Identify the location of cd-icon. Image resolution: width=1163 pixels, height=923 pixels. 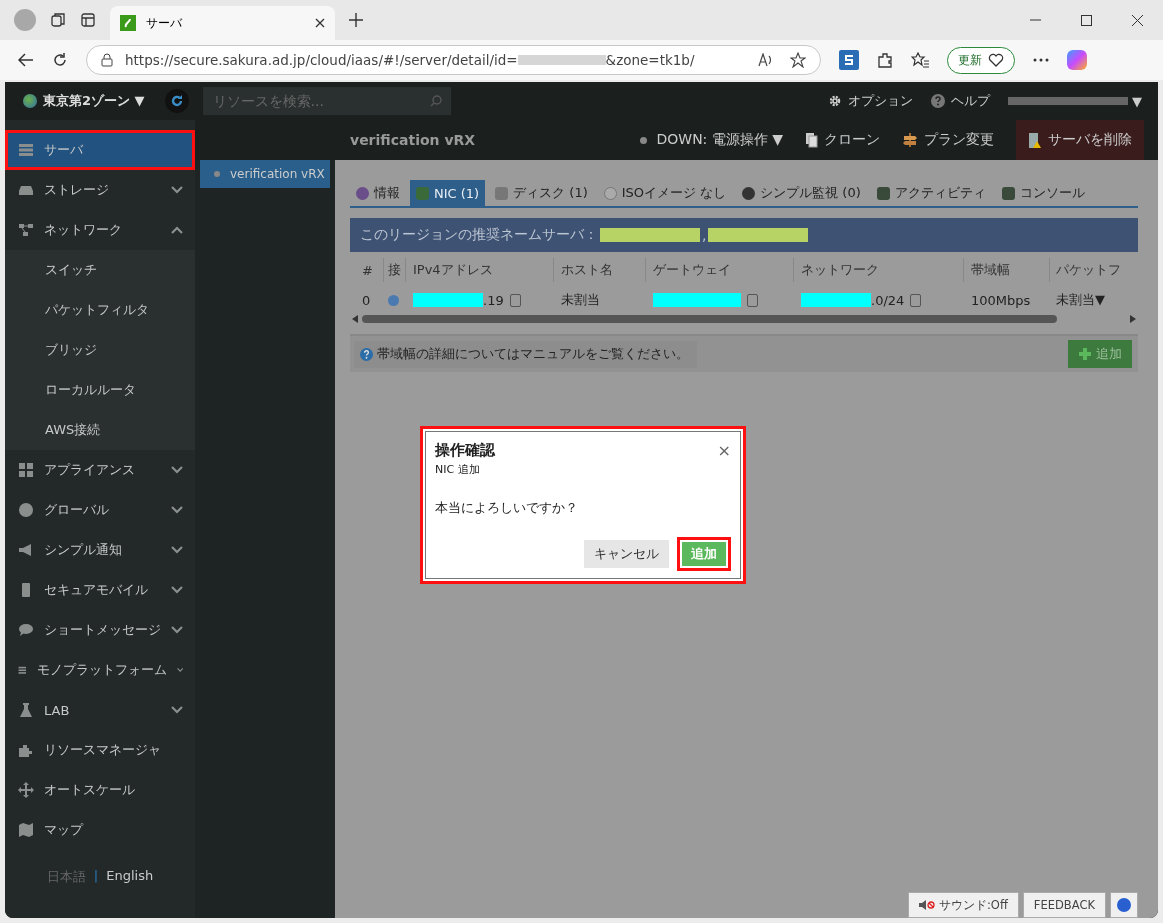
(610, 193).